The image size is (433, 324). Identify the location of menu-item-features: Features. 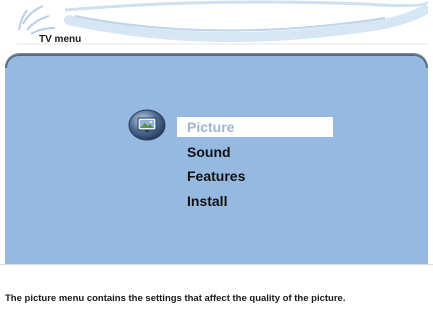
(255, 176).